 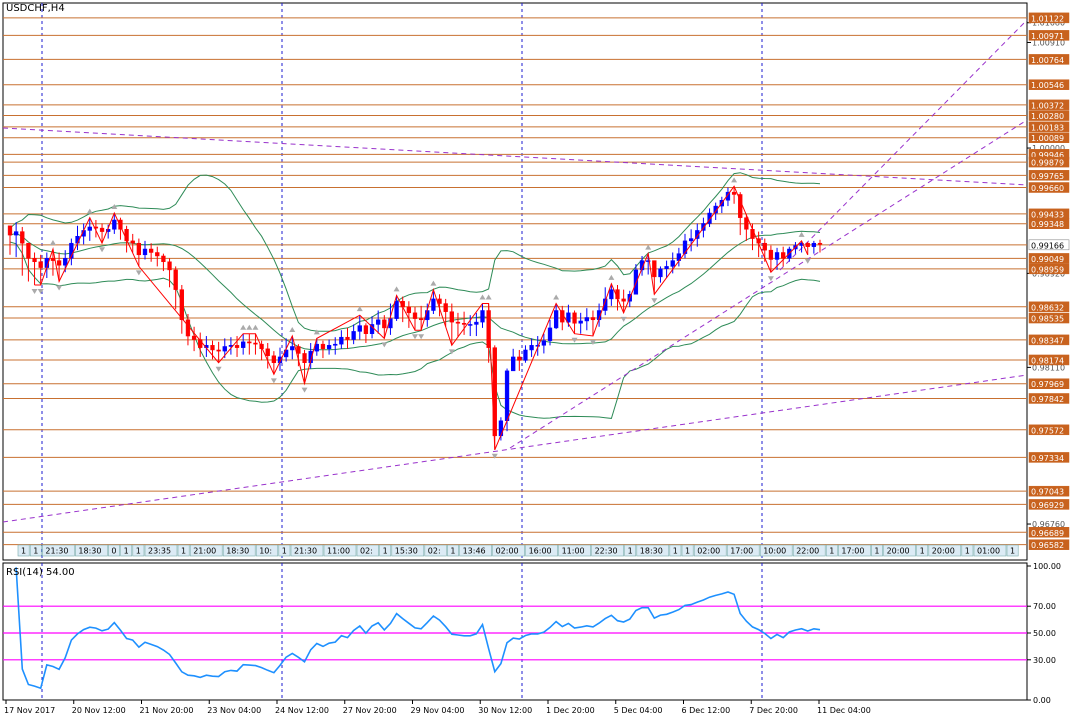 What do you see at coordinates (1047, 138) in the screenshot?
I see `price-level-label: 1.00089` at bounding box center [1047, 138].